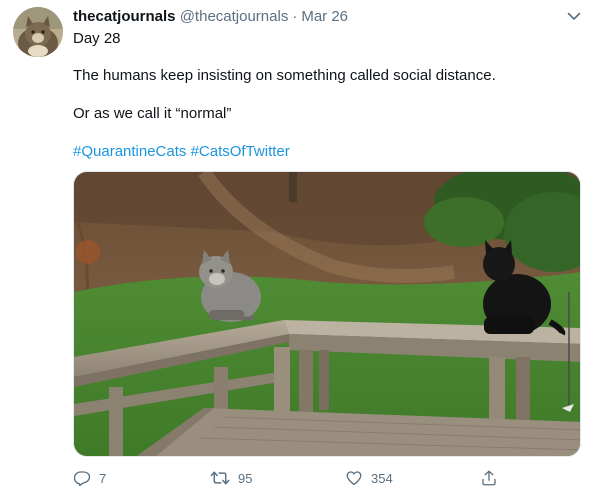  I want to click on reply-button: 7, so click(89, 478).